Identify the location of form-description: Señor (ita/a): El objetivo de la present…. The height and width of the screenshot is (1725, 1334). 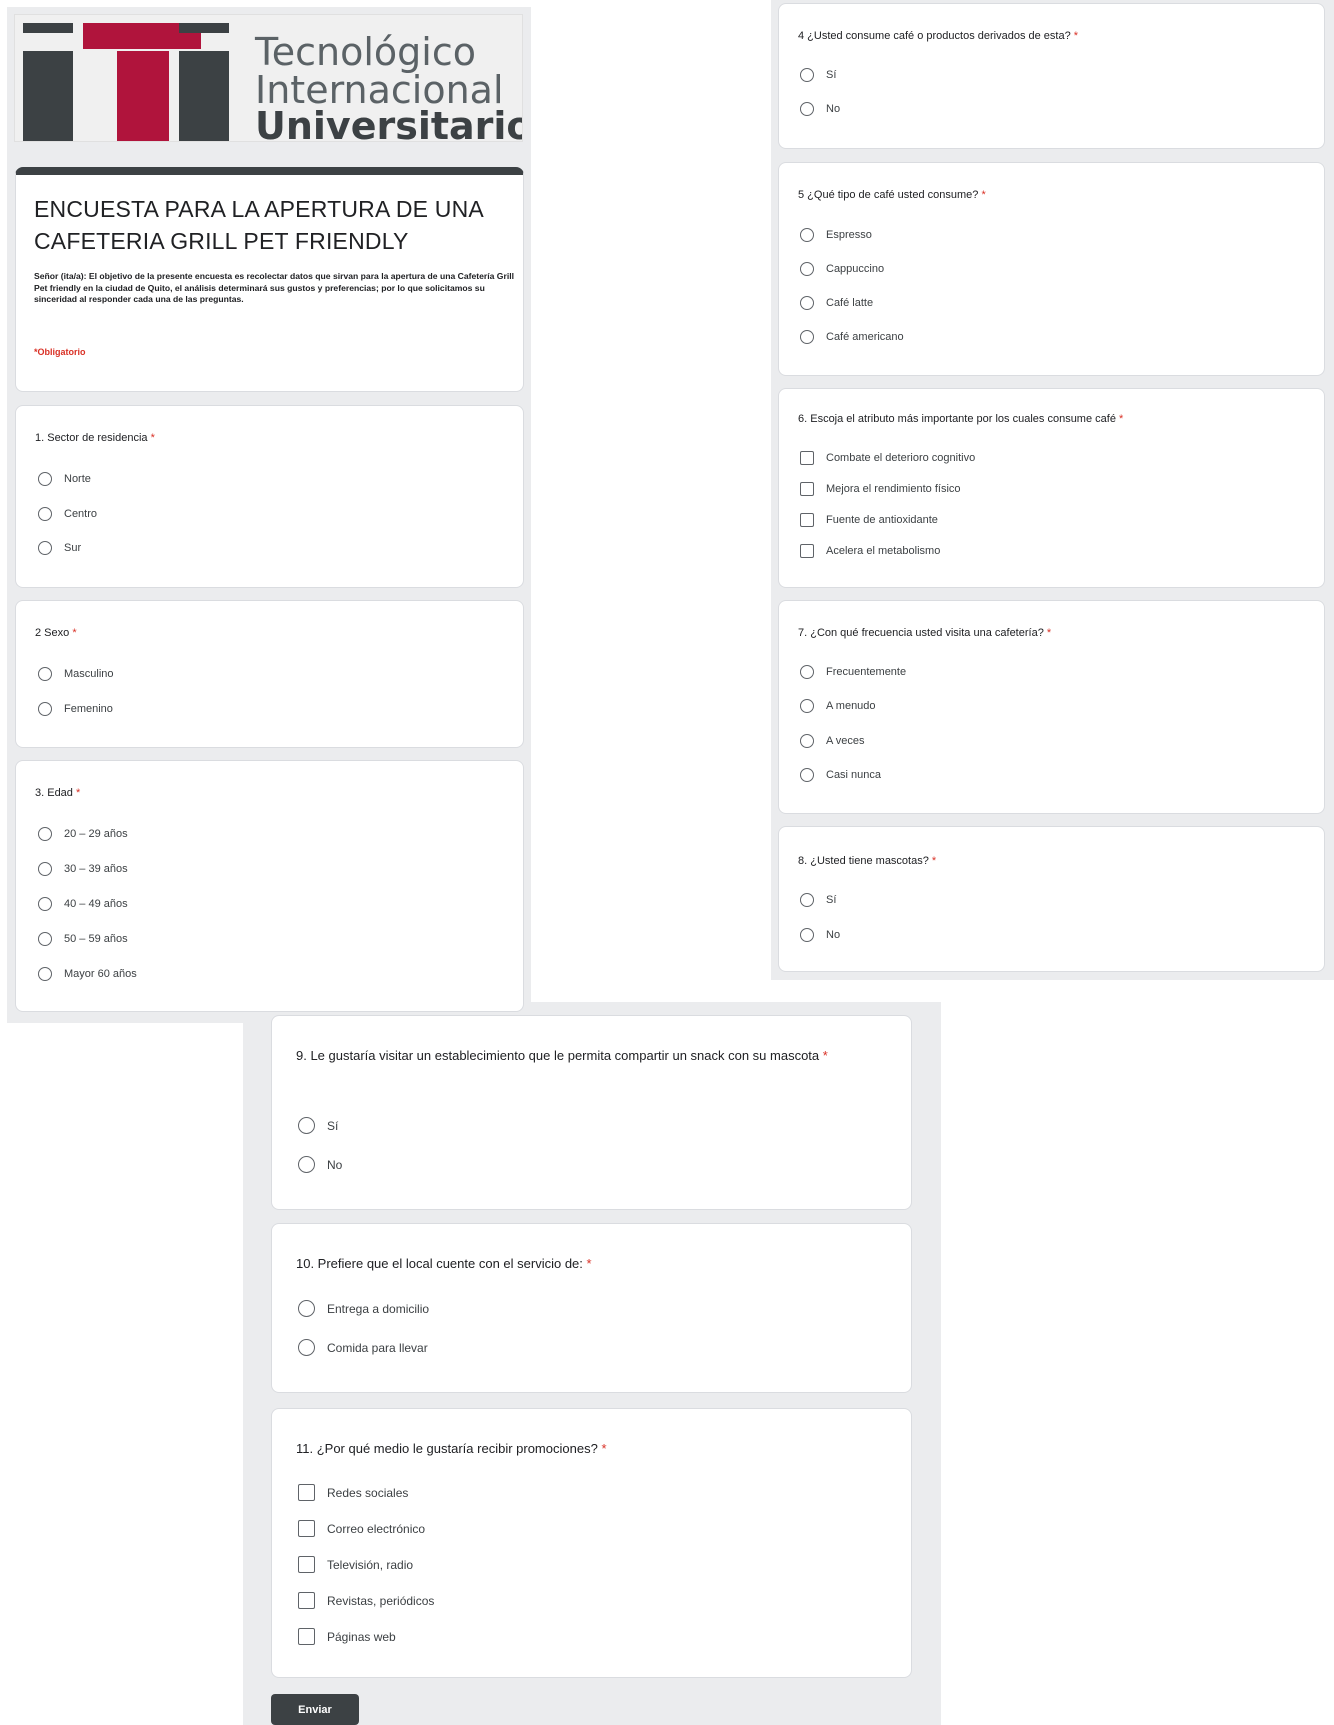
(274, 287).